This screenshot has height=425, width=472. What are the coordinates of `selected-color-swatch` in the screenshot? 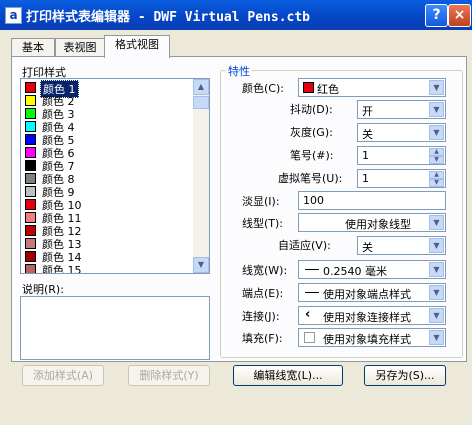 It's located at (308, 87).